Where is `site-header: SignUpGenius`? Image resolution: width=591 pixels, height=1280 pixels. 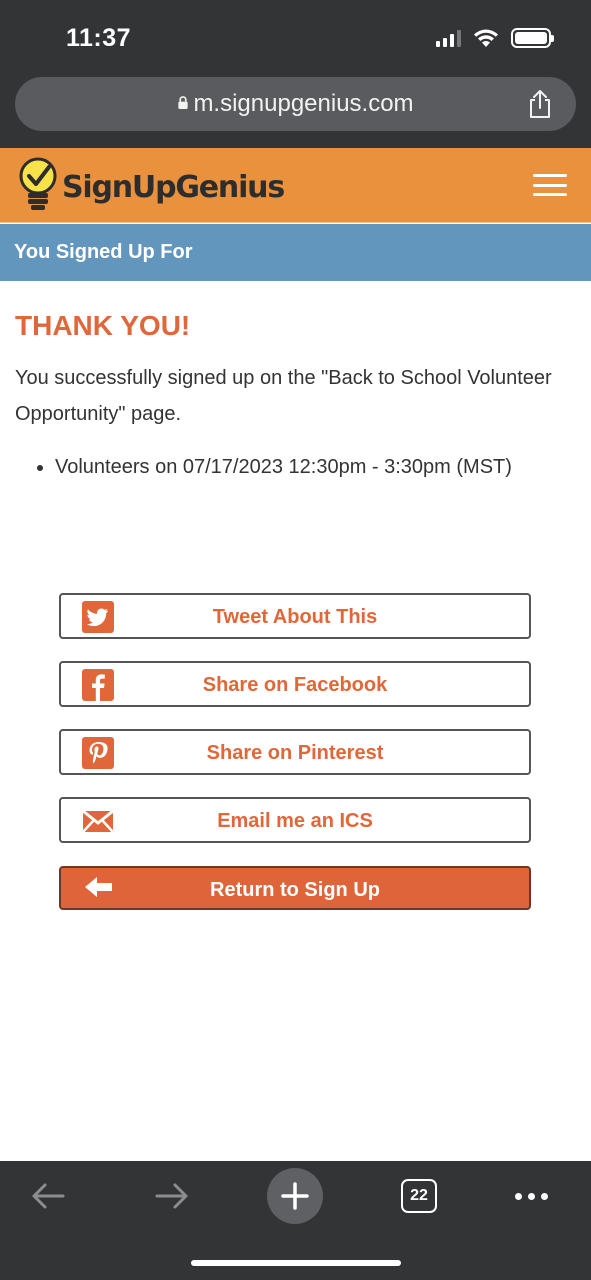 site-header: SignUpGenius is located at coordinates (295, 185).